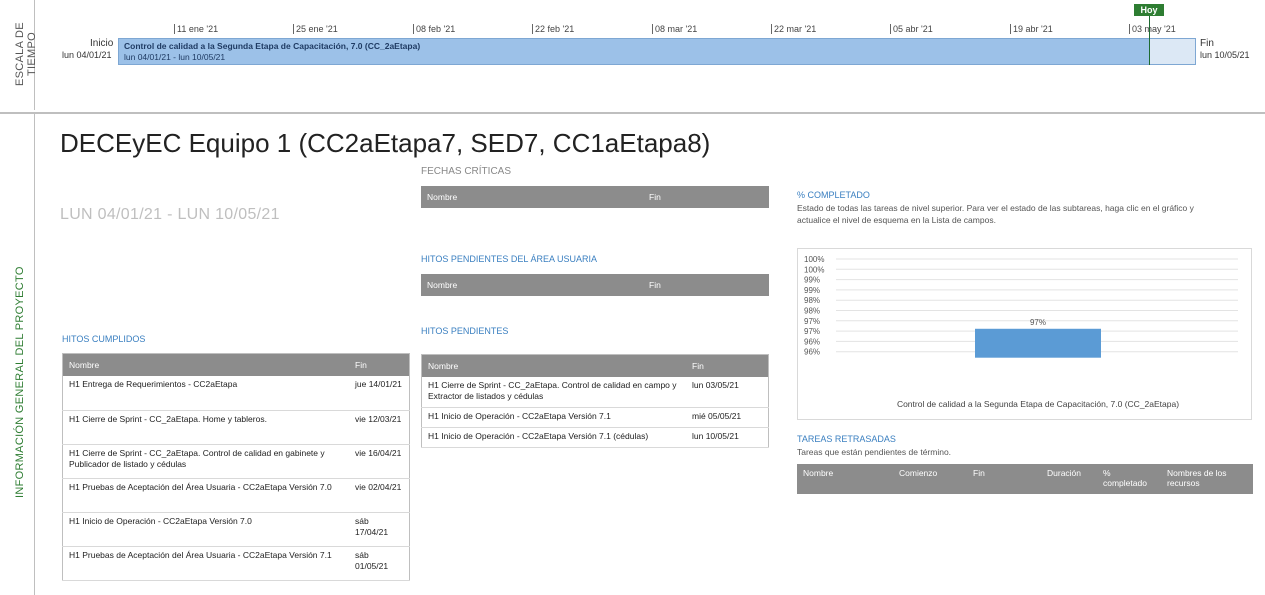 The width and height of the screenshot is (1265, 595). What do you see at coordinates (170, 214) in the screenshot?
I see `project-date-range: LUN 04/01/21 - LUN 10/05/21` at bounding box center [170, 214].